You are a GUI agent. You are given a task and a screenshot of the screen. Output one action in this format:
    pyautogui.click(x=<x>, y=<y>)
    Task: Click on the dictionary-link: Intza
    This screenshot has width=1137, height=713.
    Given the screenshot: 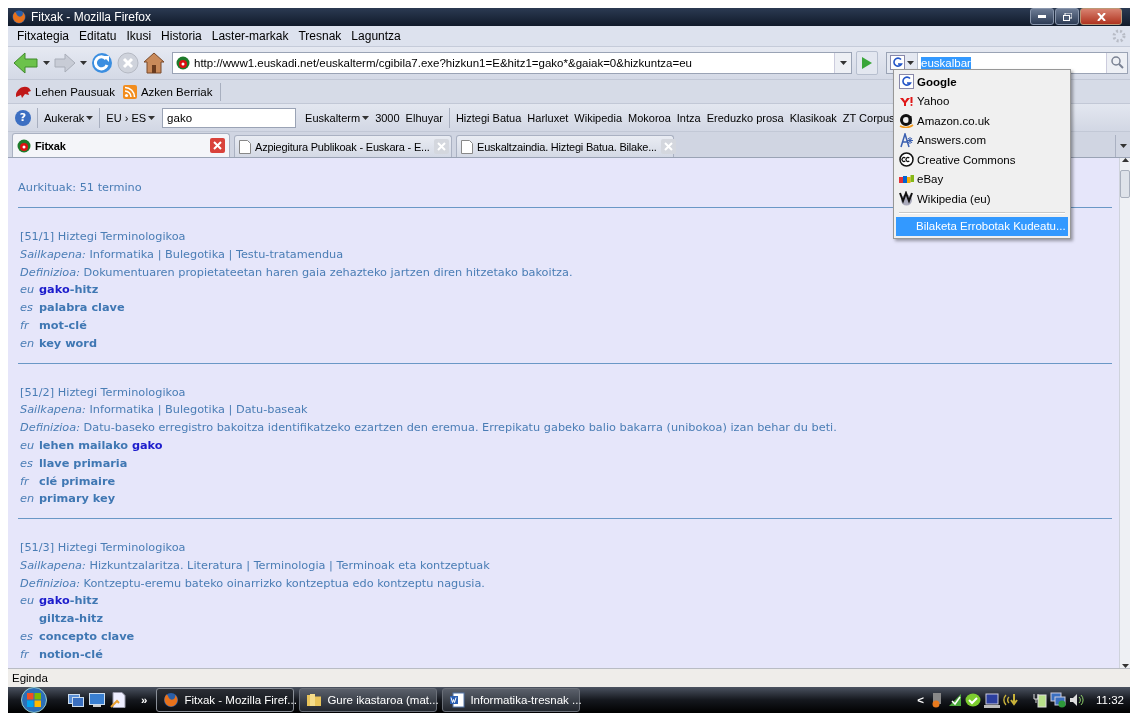 What is the action you would take?
    pyautogui.click(x=688, y=117)
    